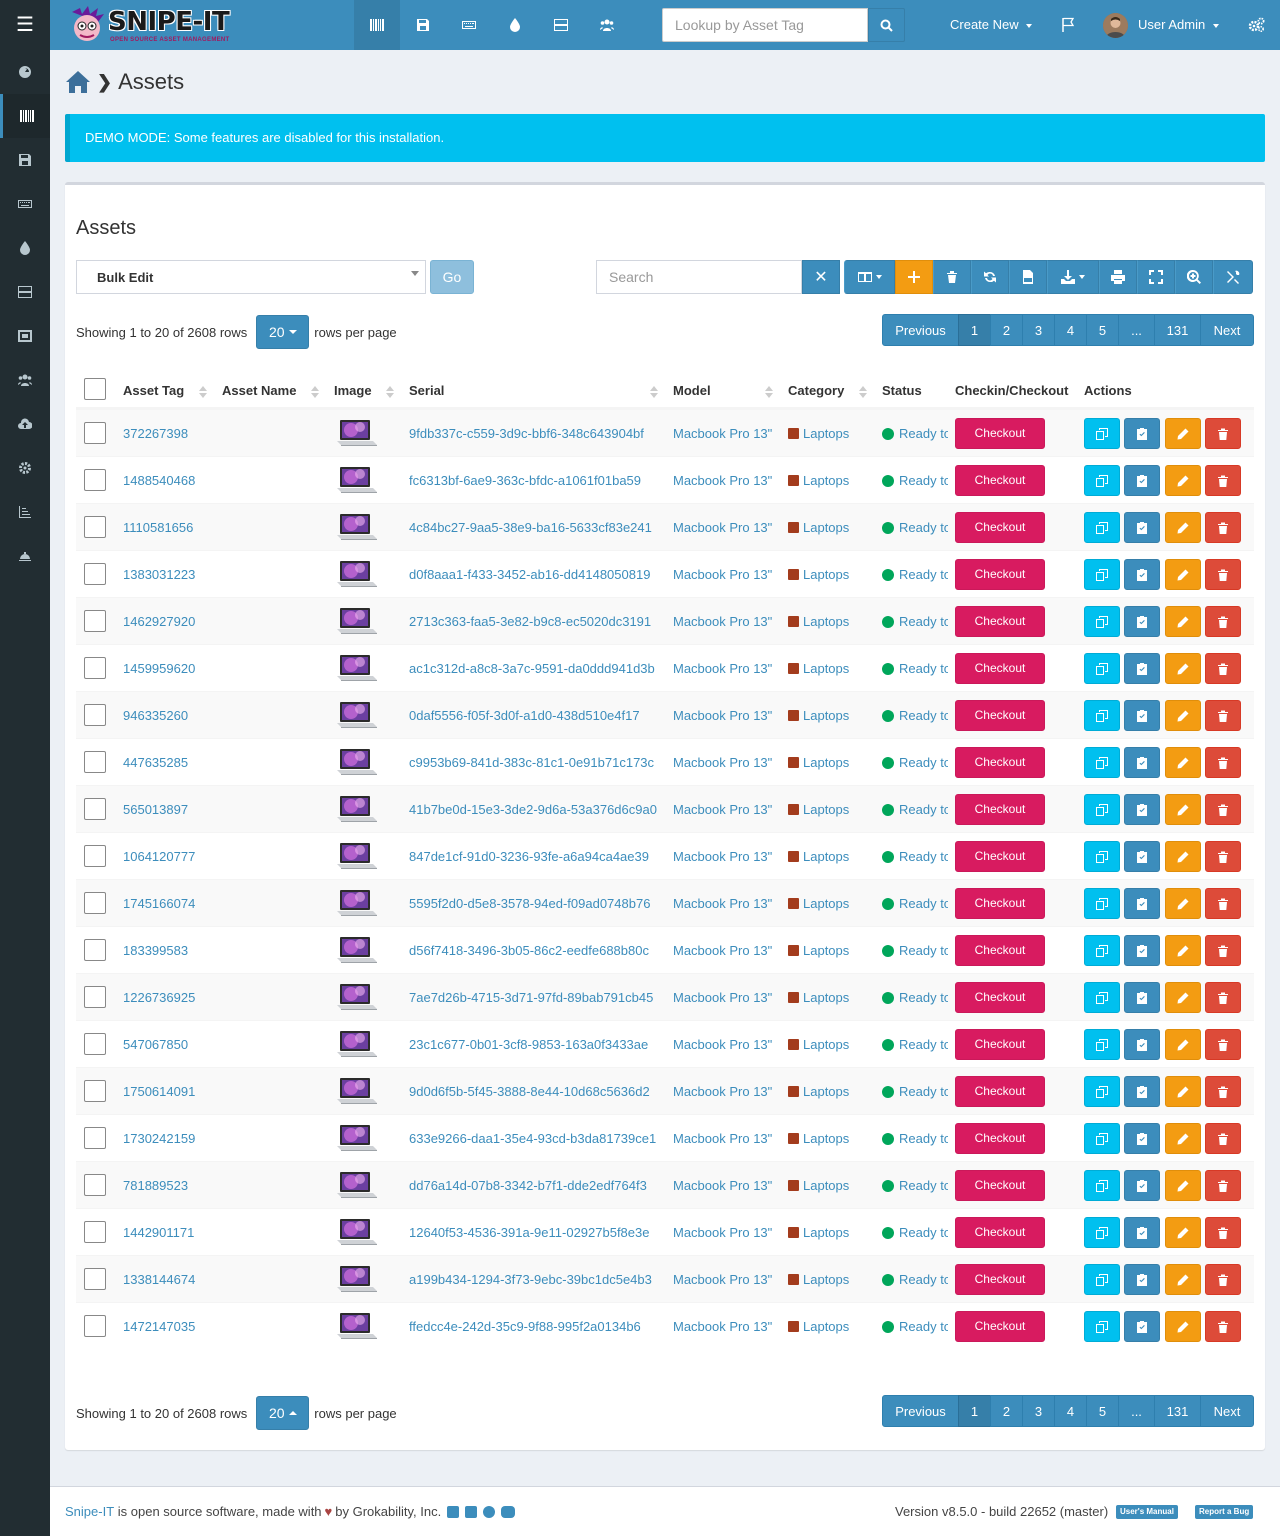  I want to click on column-asset-name: Asset Name, so click(259, 390).